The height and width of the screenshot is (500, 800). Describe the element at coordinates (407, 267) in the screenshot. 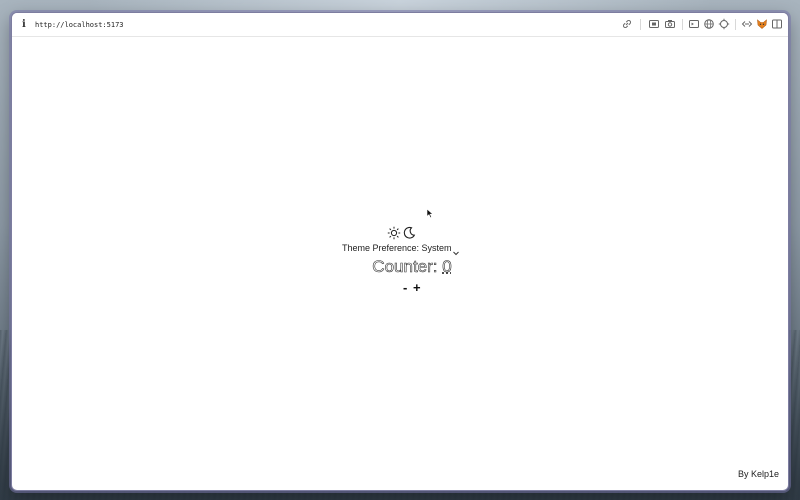

I see `counter-label: Counter:` at that location.